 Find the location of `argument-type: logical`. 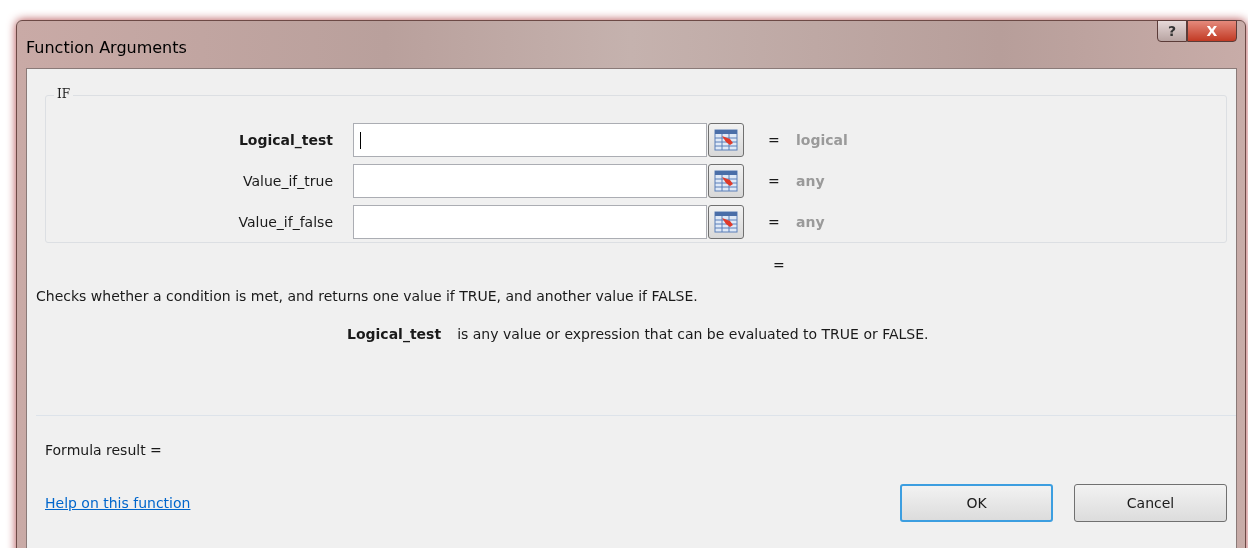

argument-type: logical is located at coordinates (822, 139).